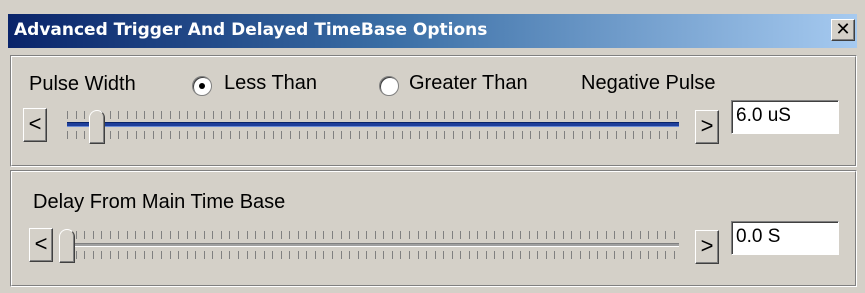 The width and height of the screenshot is (865, 293). What do you see at coordinates (35, 125) in the screenshot?
I see `pulse-decrease-button: <` at bounding box center [35, 125].